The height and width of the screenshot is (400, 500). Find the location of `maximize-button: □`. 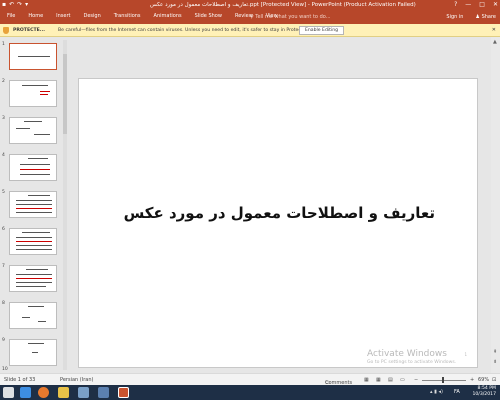

maximize-button: □ is located at coordinates (482, 4).